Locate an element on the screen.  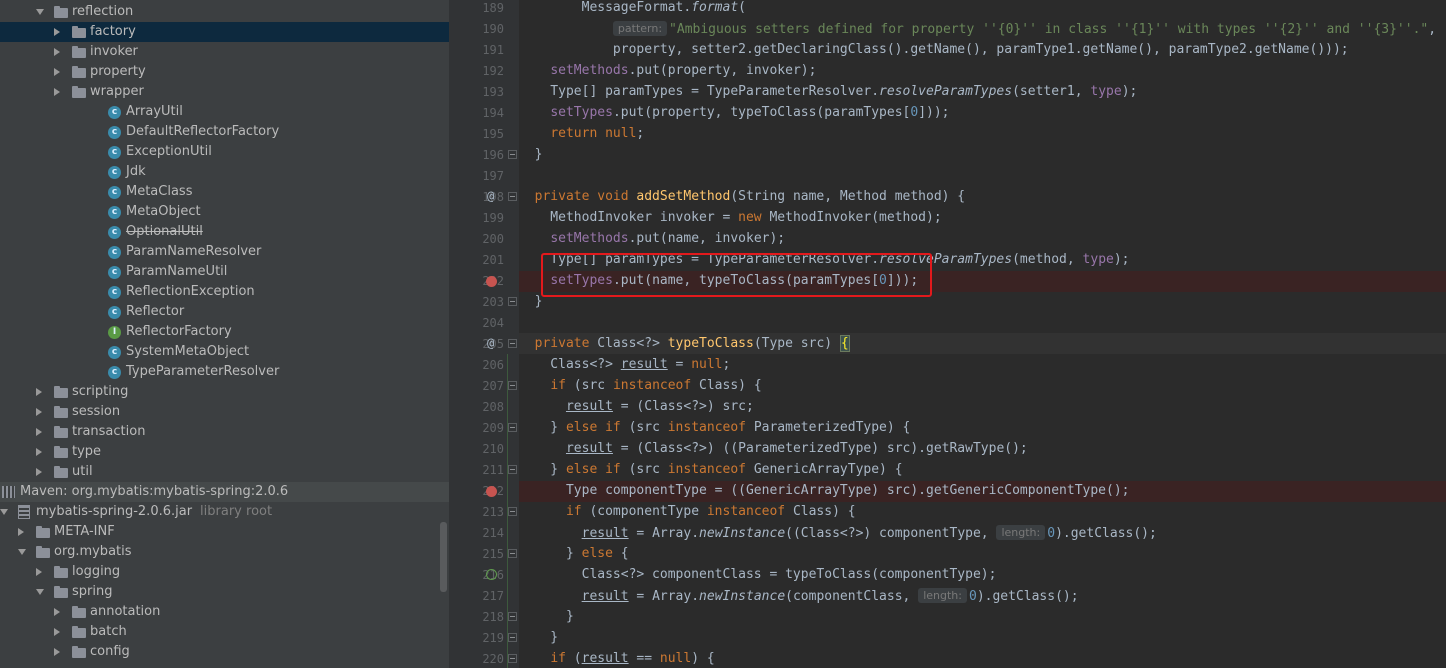
line-number: 198 is located at coordinates (476, 197).